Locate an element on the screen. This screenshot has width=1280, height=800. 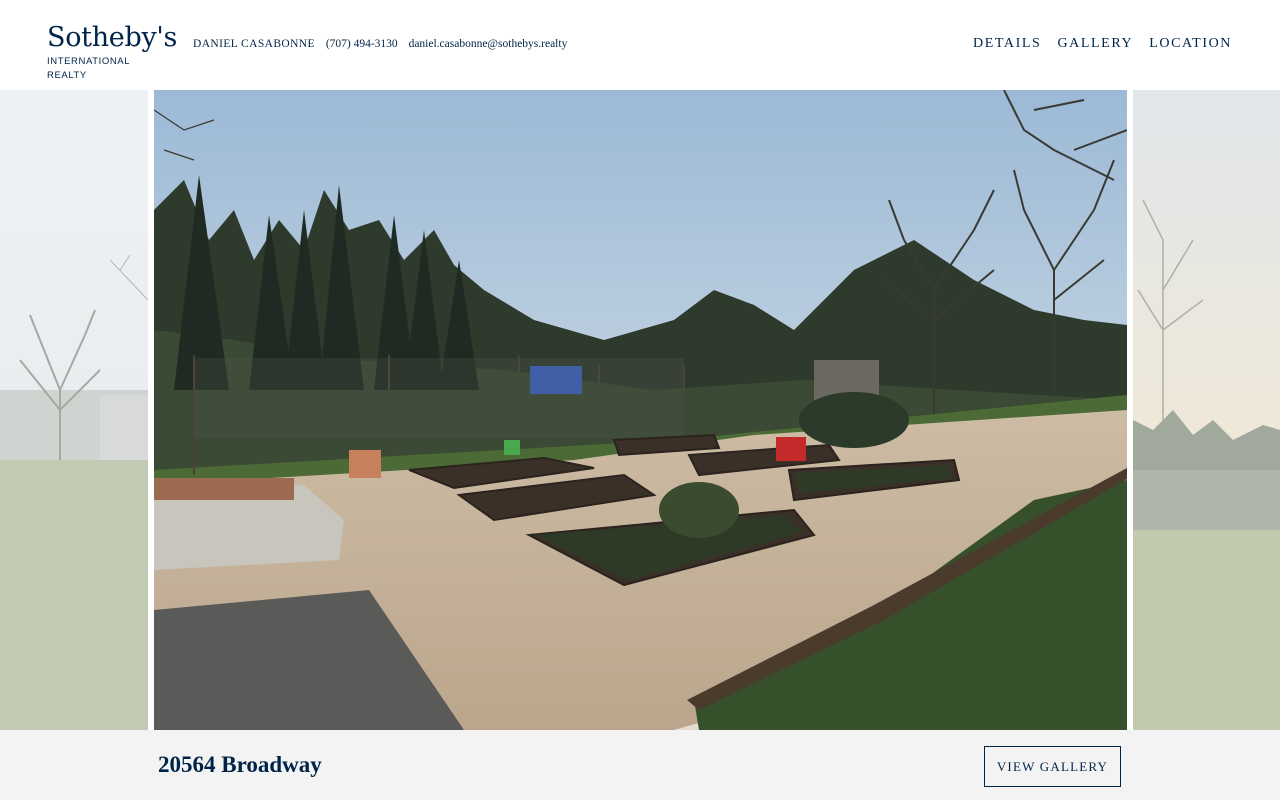
nav-location: LOCATION is located at coordinates (1190, 44).